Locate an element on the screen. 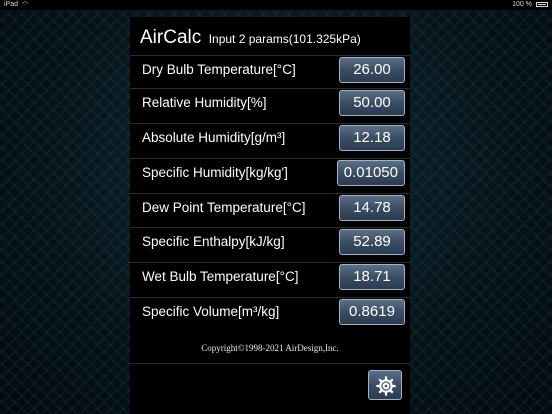 The width and height of the screenshot is (552, 414). row-specific-volume: Specific Volume[m³/kg] 0.8619 is located at coordinates (270, 312).